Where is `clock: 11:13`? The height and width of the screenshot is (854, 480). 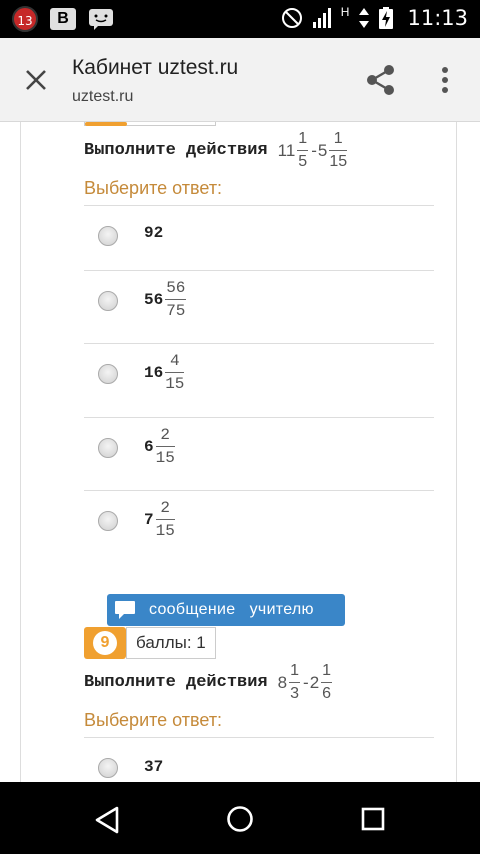 clock: 11:13 is located at coordinates (437, 18).